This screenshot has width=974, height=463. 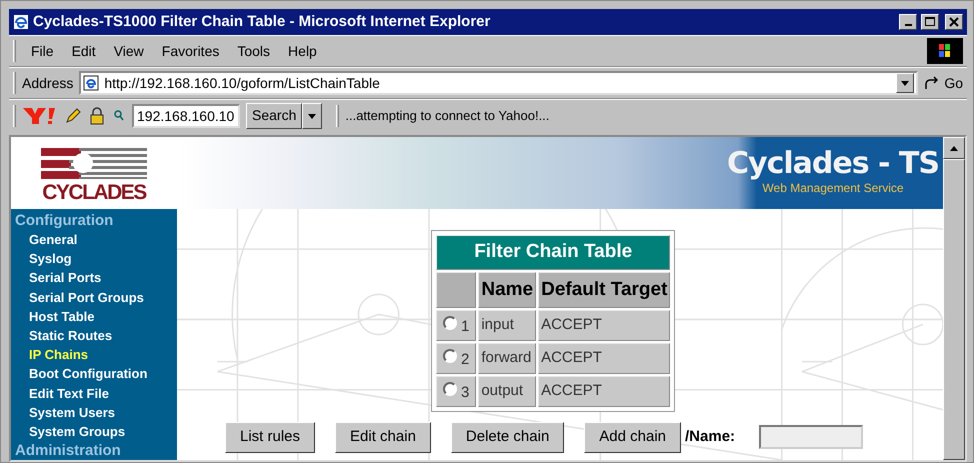 I want to click on arrow-icon, so click(x=932, y=83).